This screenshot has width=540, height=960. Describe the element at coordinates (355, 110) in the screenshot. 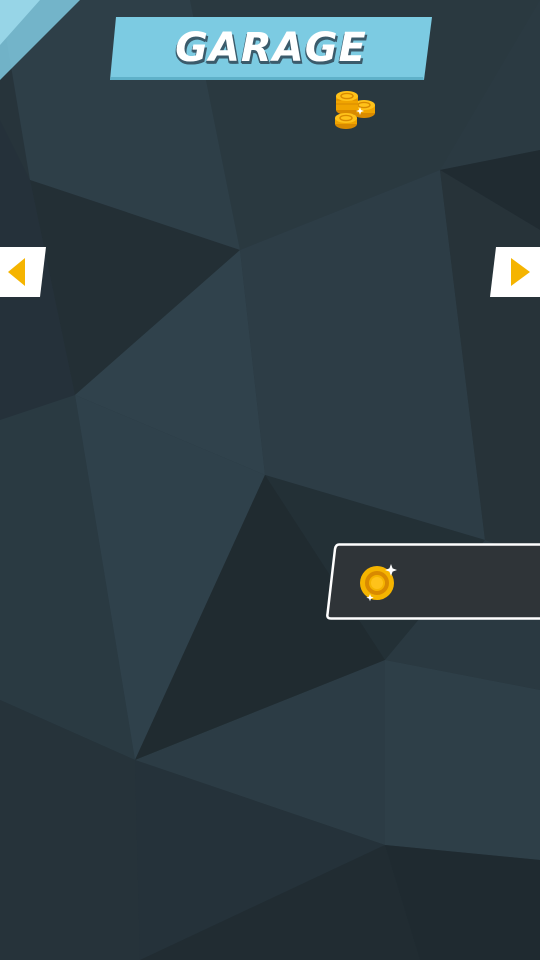

I see `coin-stack-icon` at that location.